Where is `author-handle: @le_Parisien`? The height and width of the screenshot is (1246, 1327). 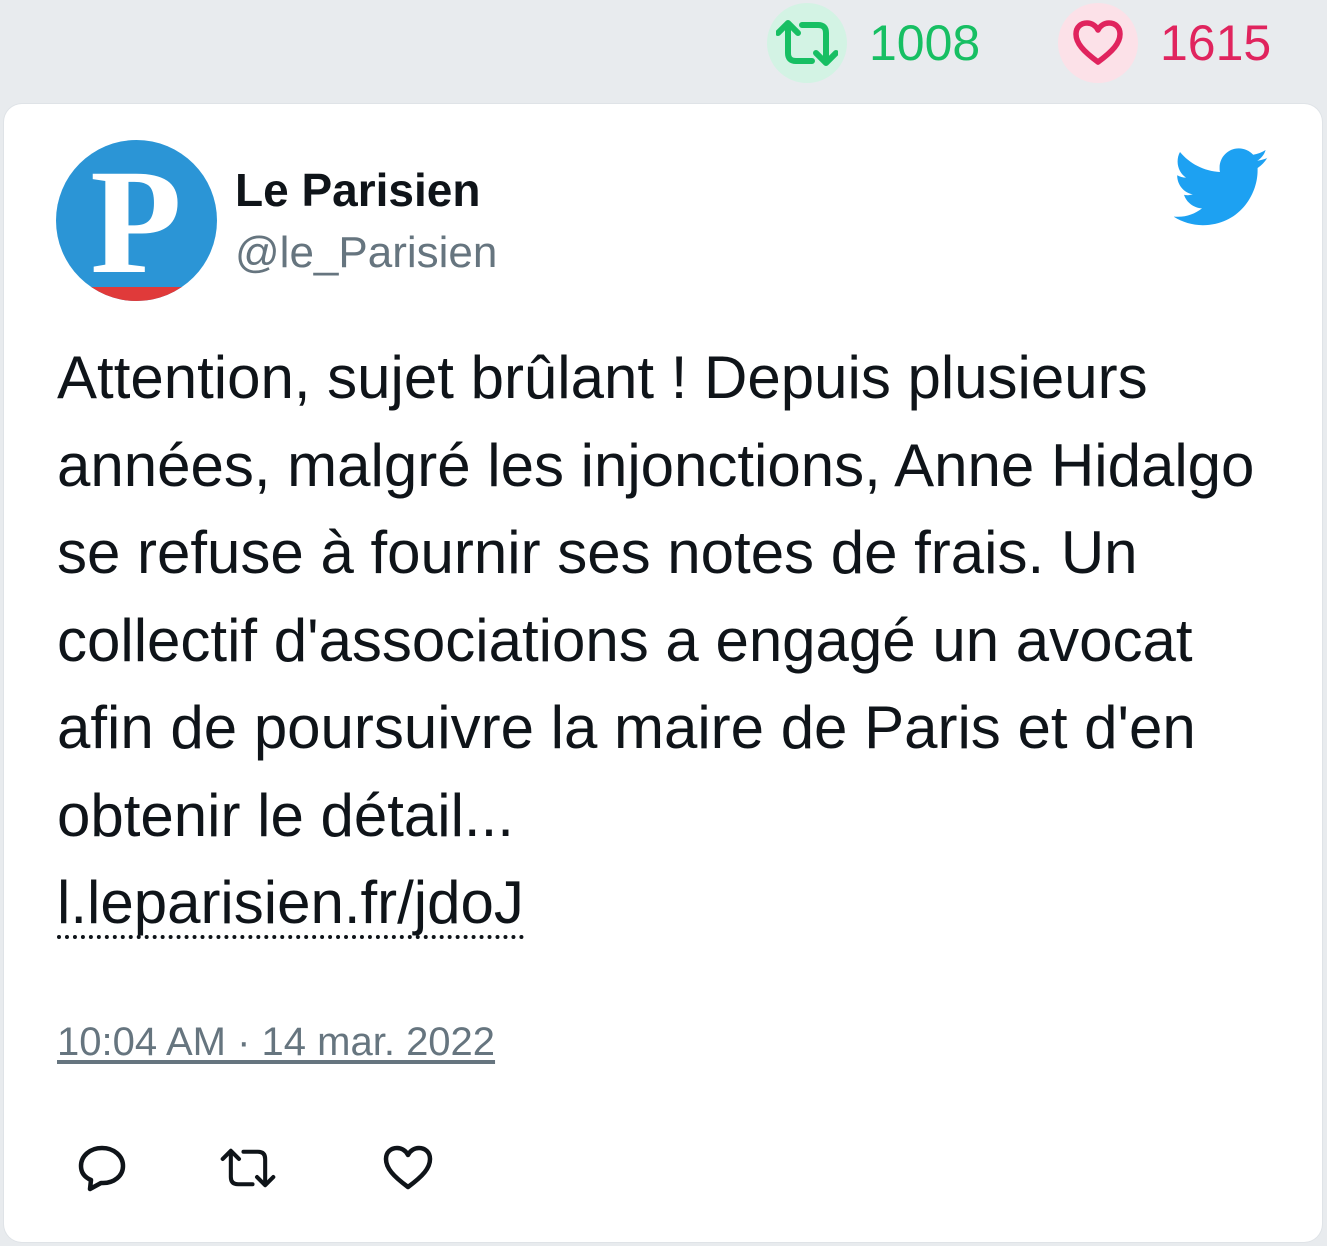 author-handle: @le_Parisien is located at coordinates (366, 253).